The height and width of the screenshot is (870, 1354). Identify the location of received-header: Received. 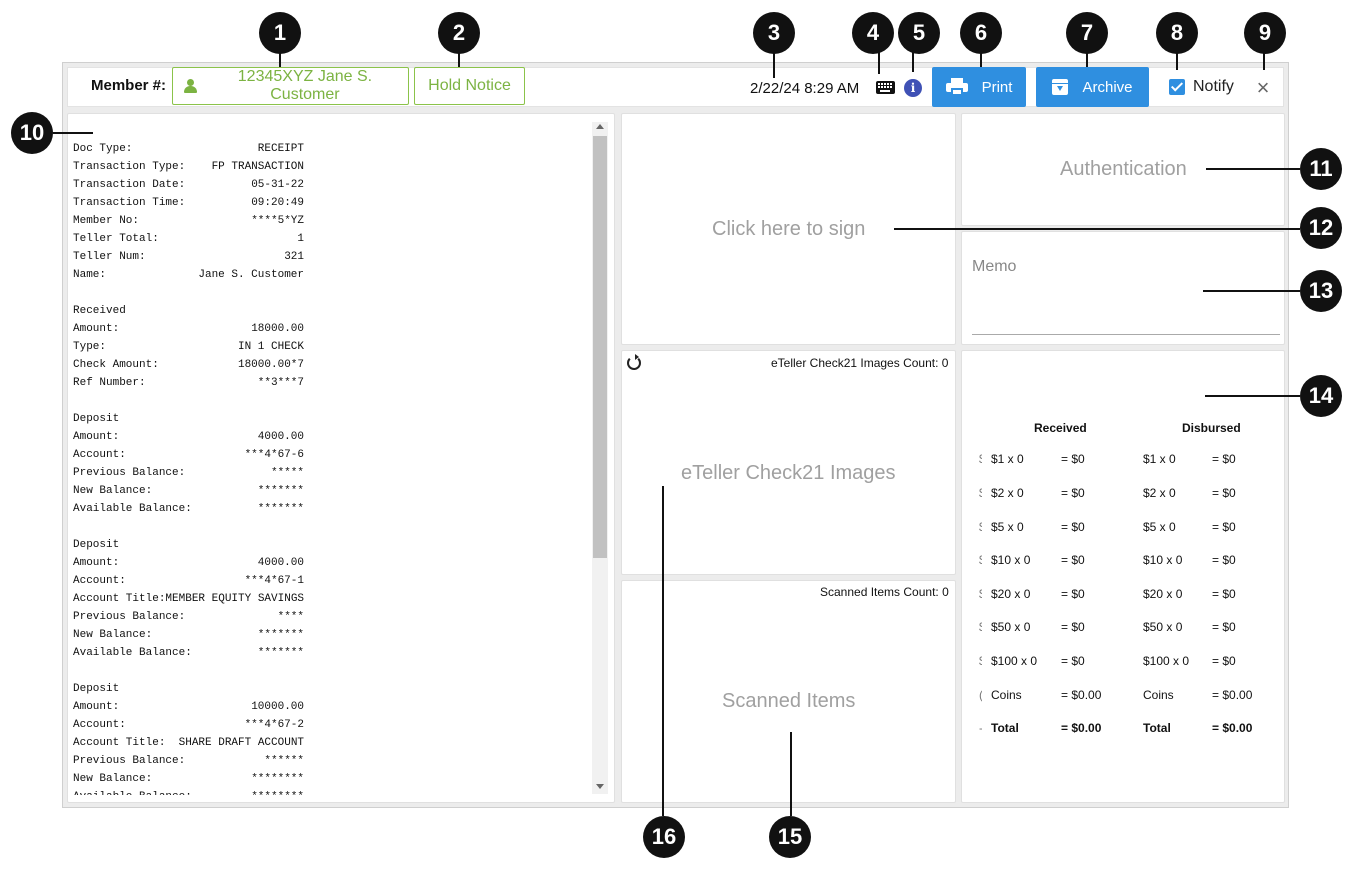
(1060, 428).